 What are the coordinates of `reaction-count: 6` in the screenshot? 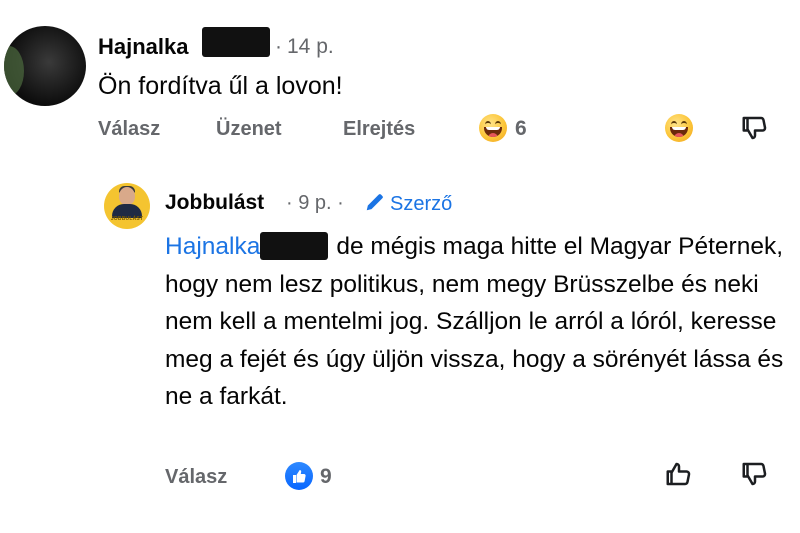 It's located at (521, 129).